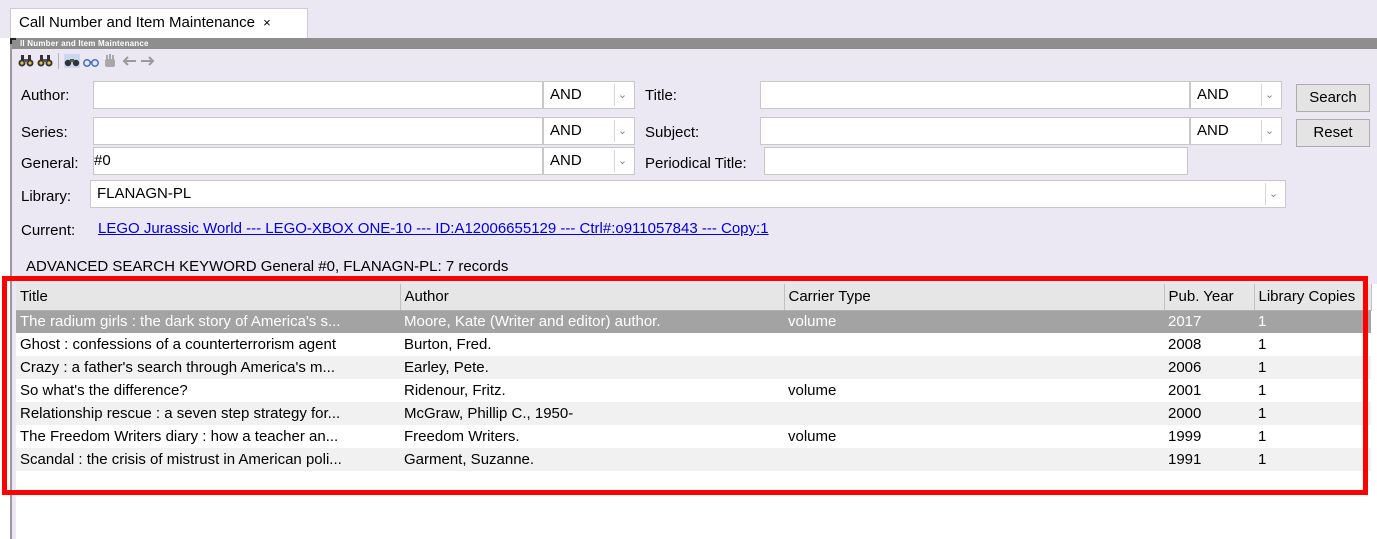  Describe the element at coordinates (672, 132) in the screenshot. I see `subject-label: Subject:` at that location.